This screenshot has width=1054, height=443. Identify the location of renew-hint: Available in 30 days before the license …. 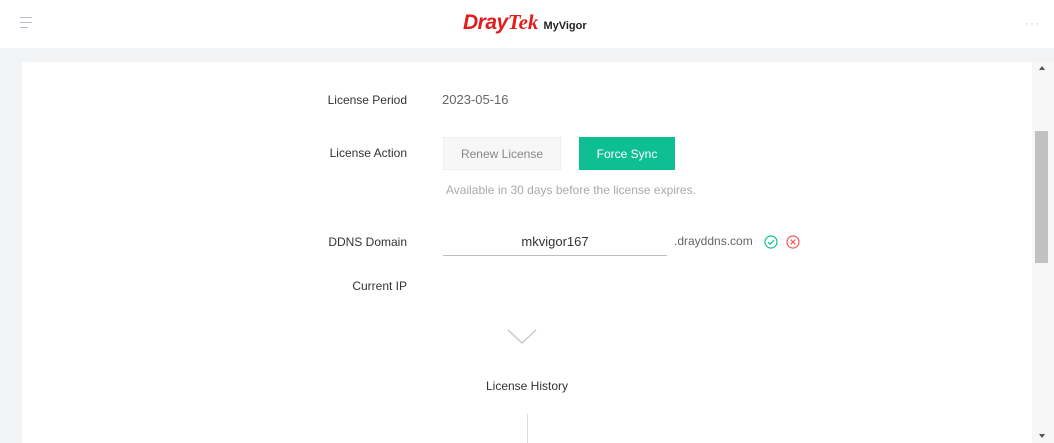
(571, 190).